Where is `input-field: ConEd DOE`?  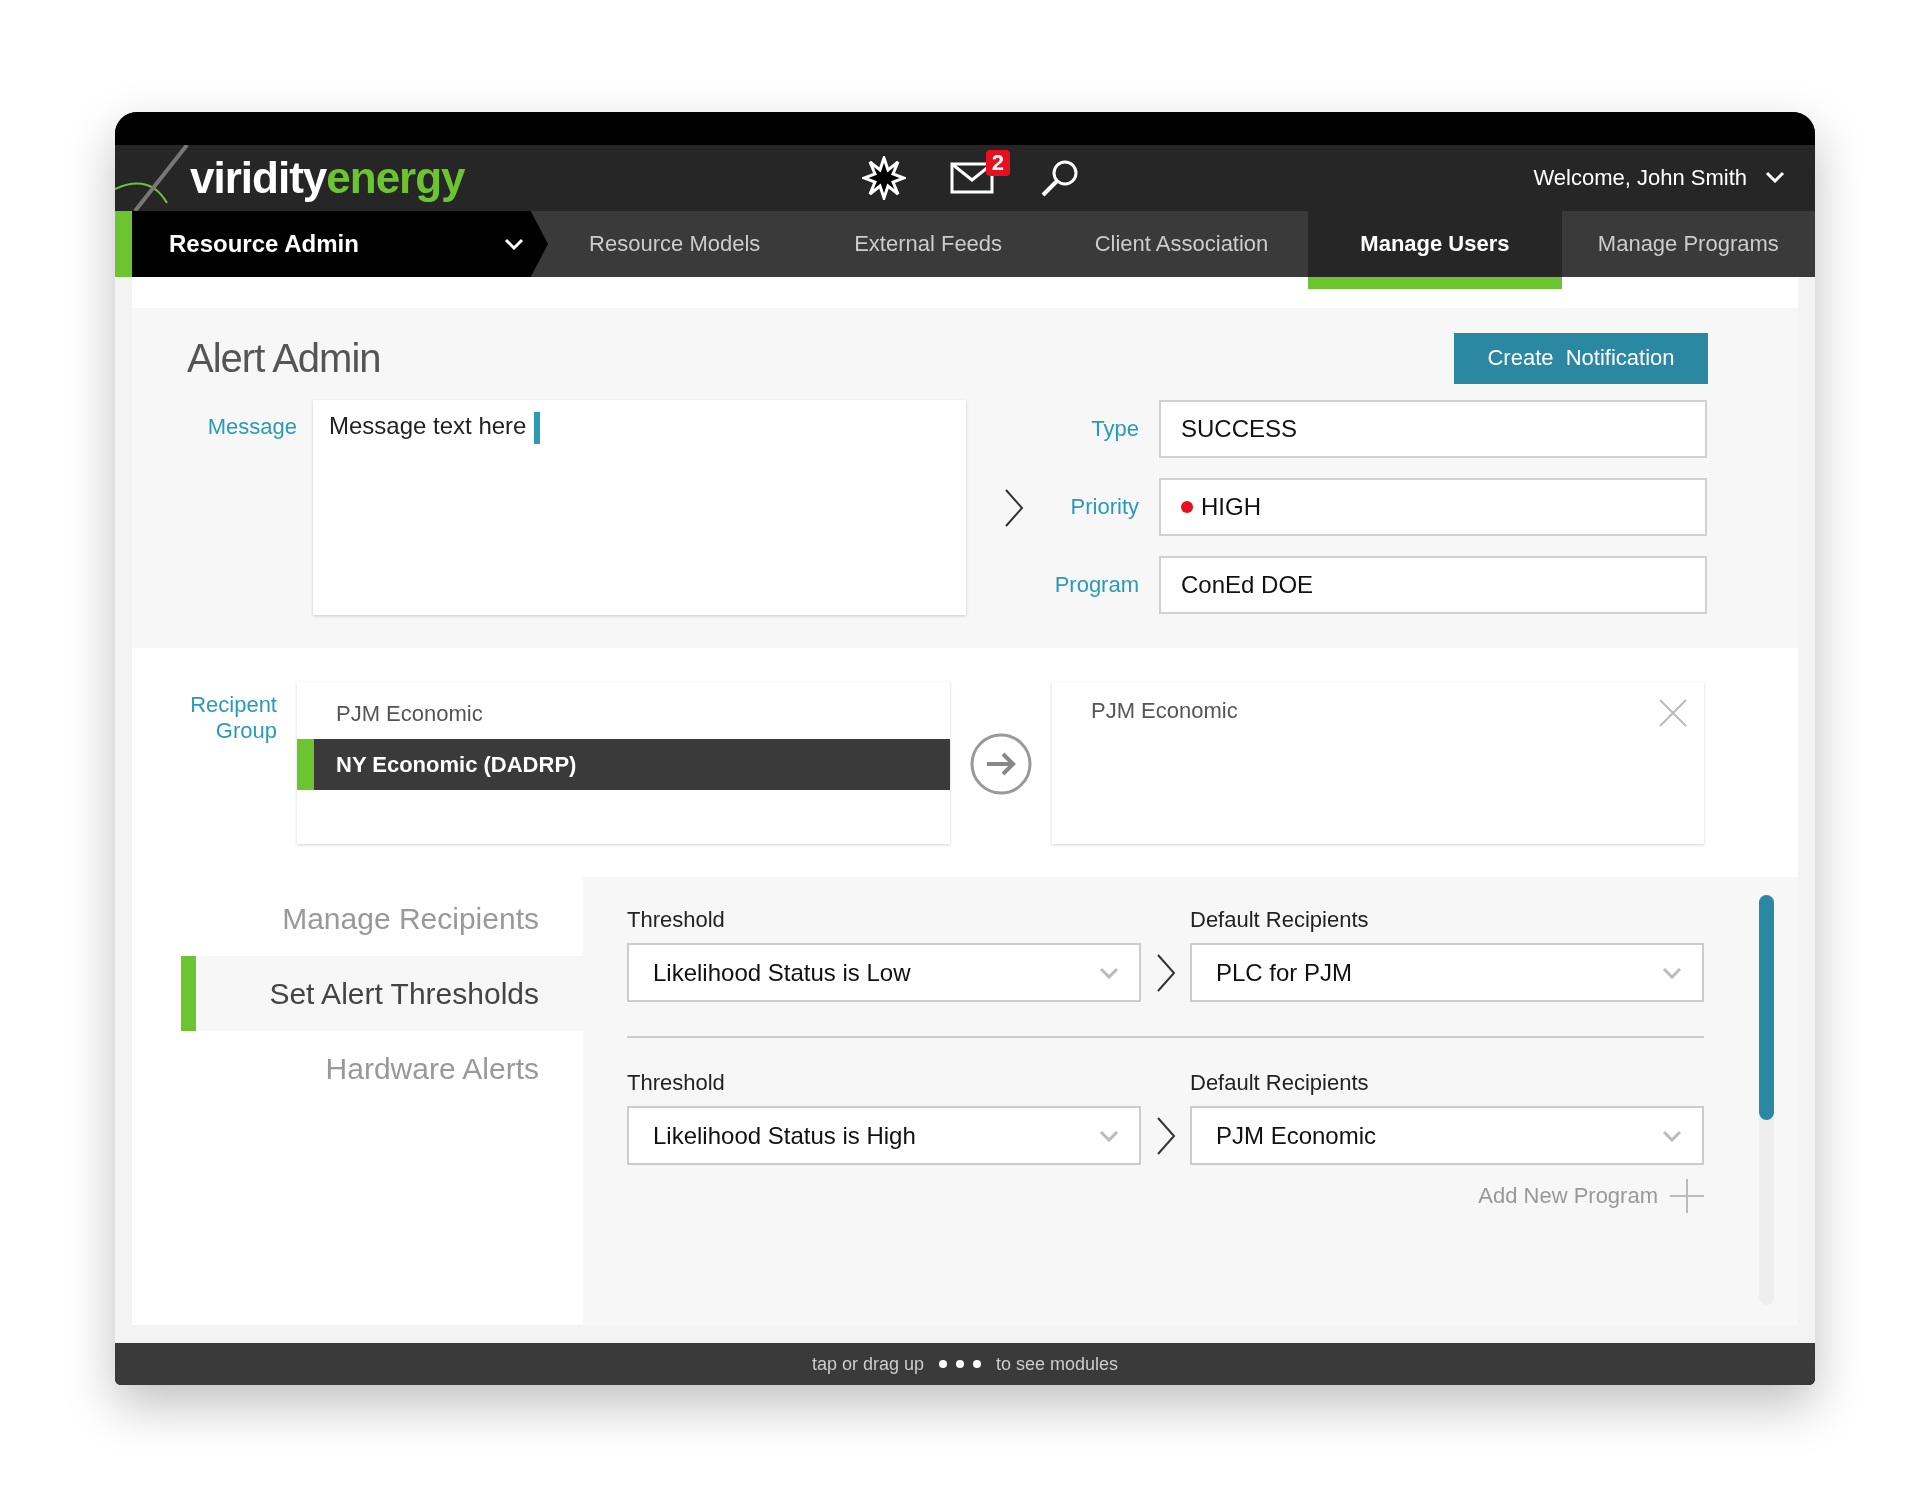 input-field: ConEd DOE is located at coordinates (1433, 585).